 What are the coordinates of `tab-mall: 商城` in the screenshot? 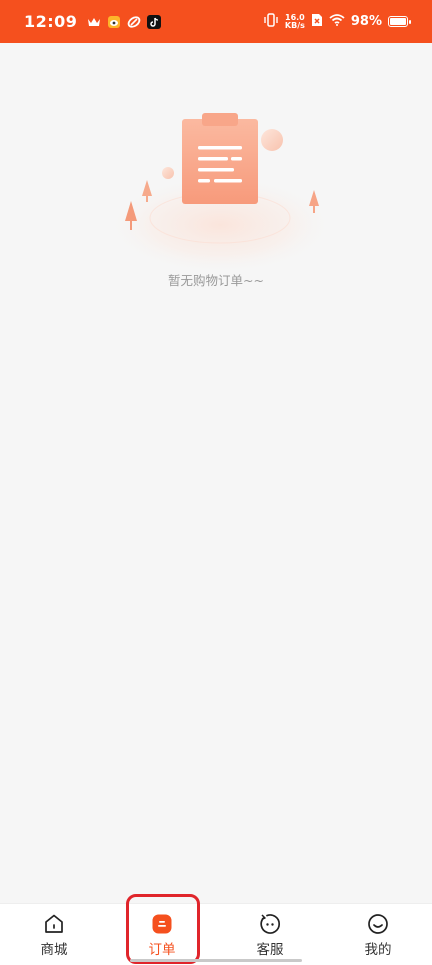 It's located at (54, 934).